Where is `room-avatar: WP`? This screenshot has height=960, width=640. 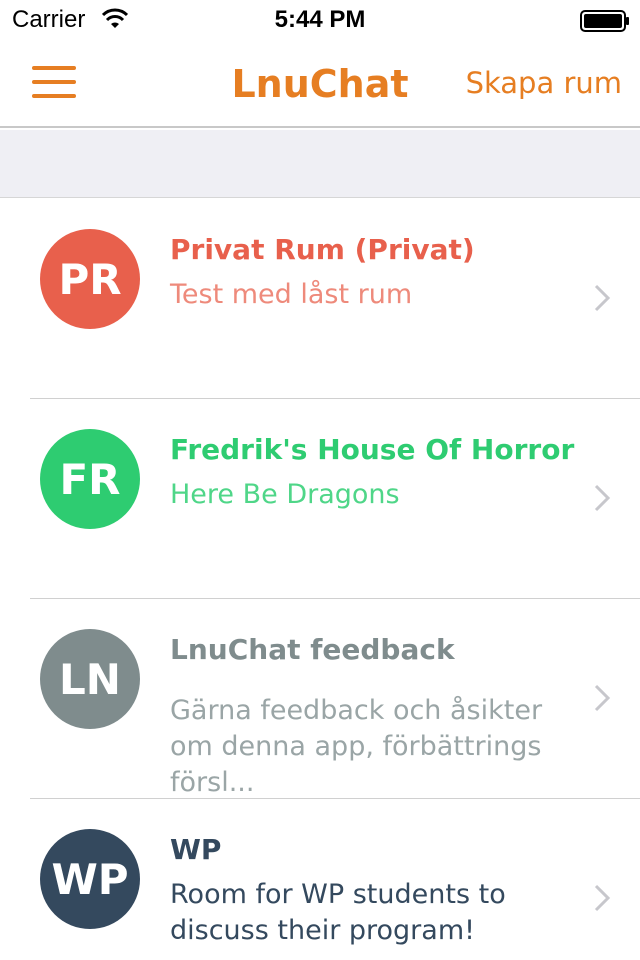 room-avatar: WP is located at coordinates (90, 879).